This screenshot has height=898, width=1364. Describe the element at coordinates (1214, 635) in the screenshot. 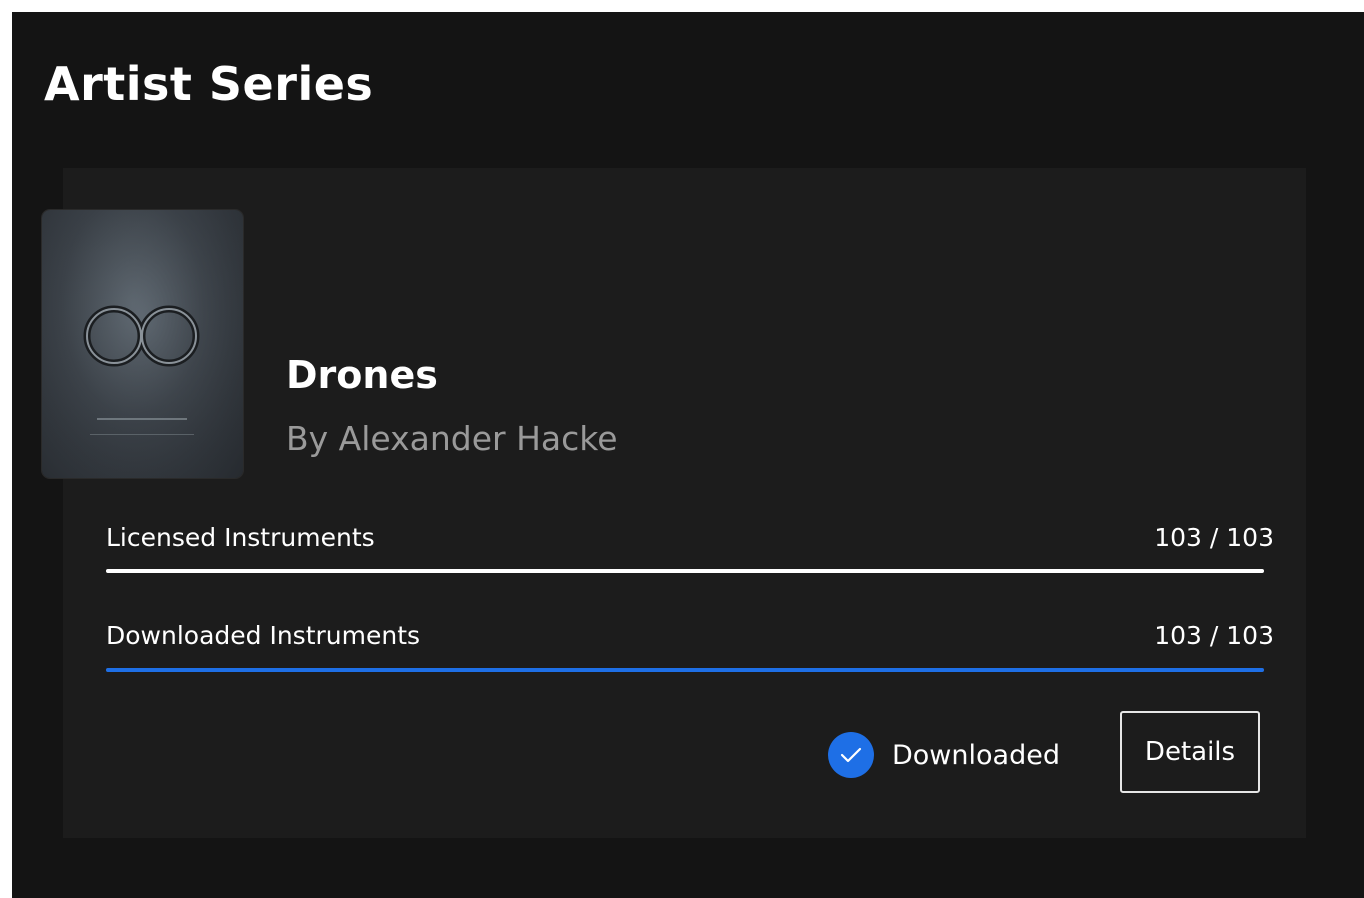

I see `downloaded-instruments-count: 103 / 103` at that location.